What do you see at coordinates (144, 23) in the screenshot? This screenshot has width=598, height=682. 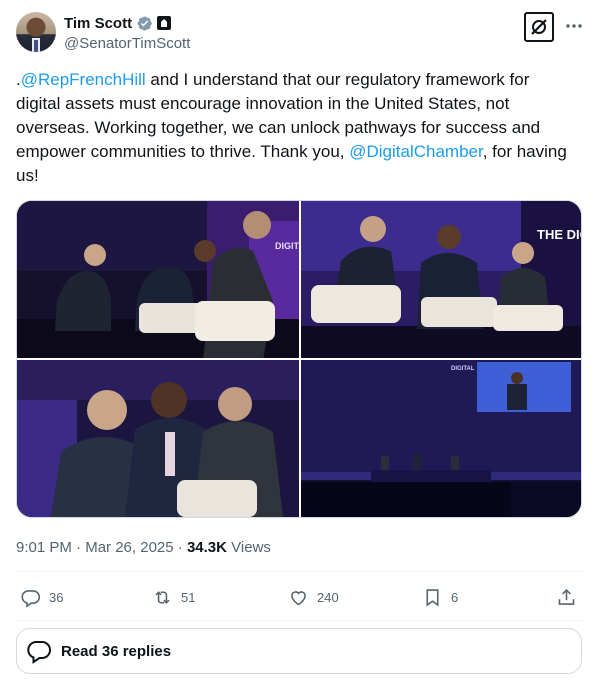 I see `verified-badge-icon` at bounding box center [144, 23].